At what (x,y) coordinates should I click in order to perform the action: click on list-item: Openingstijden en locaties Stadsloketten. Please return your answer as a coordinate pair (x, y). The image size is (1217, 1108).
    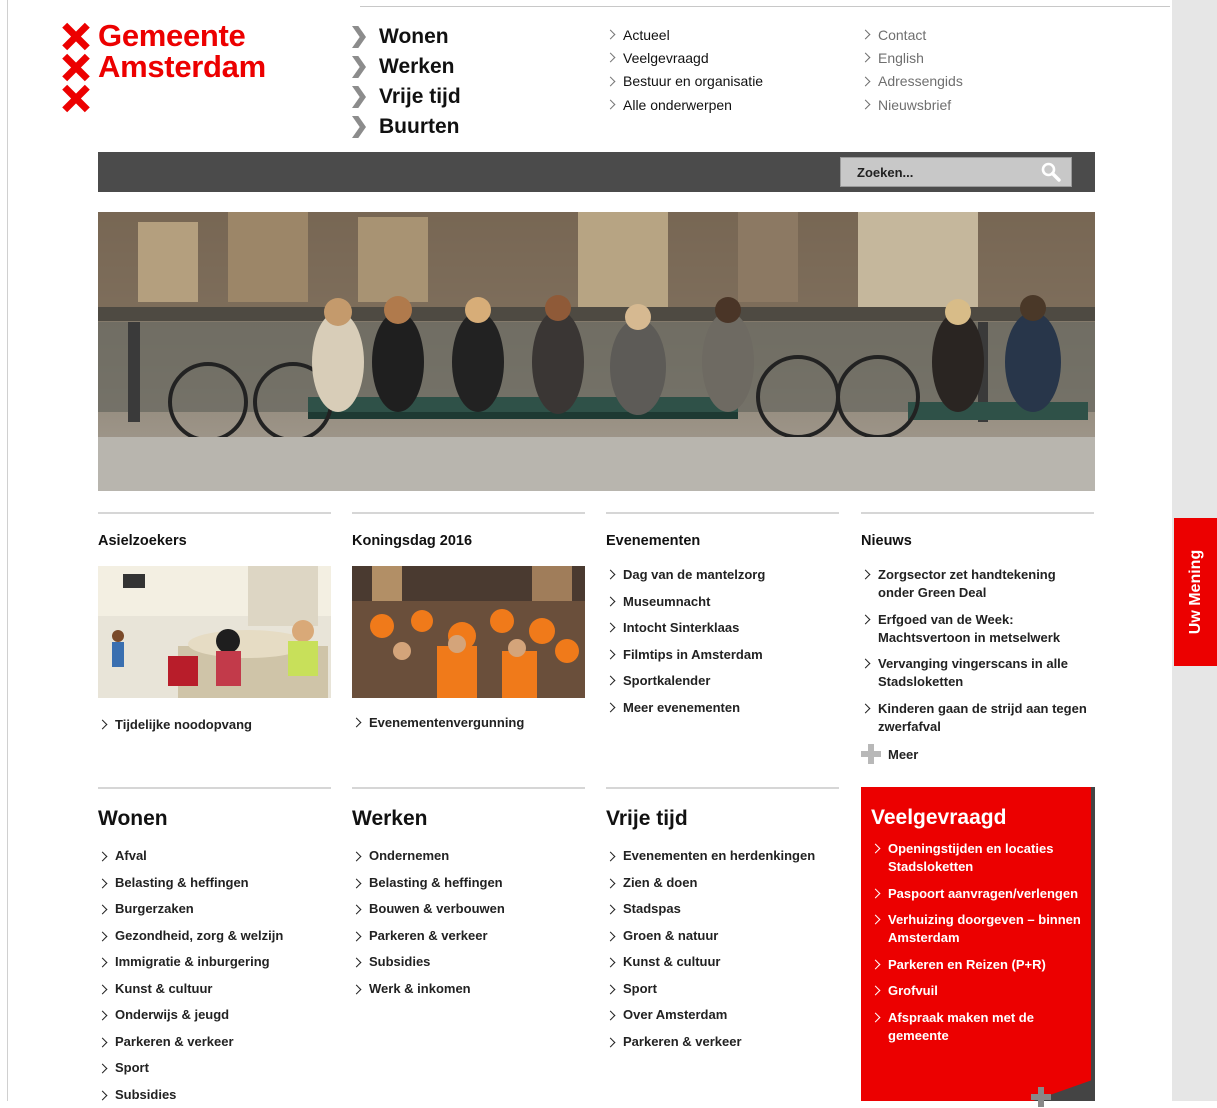
    Looking at the image, I should click on (977, 858).